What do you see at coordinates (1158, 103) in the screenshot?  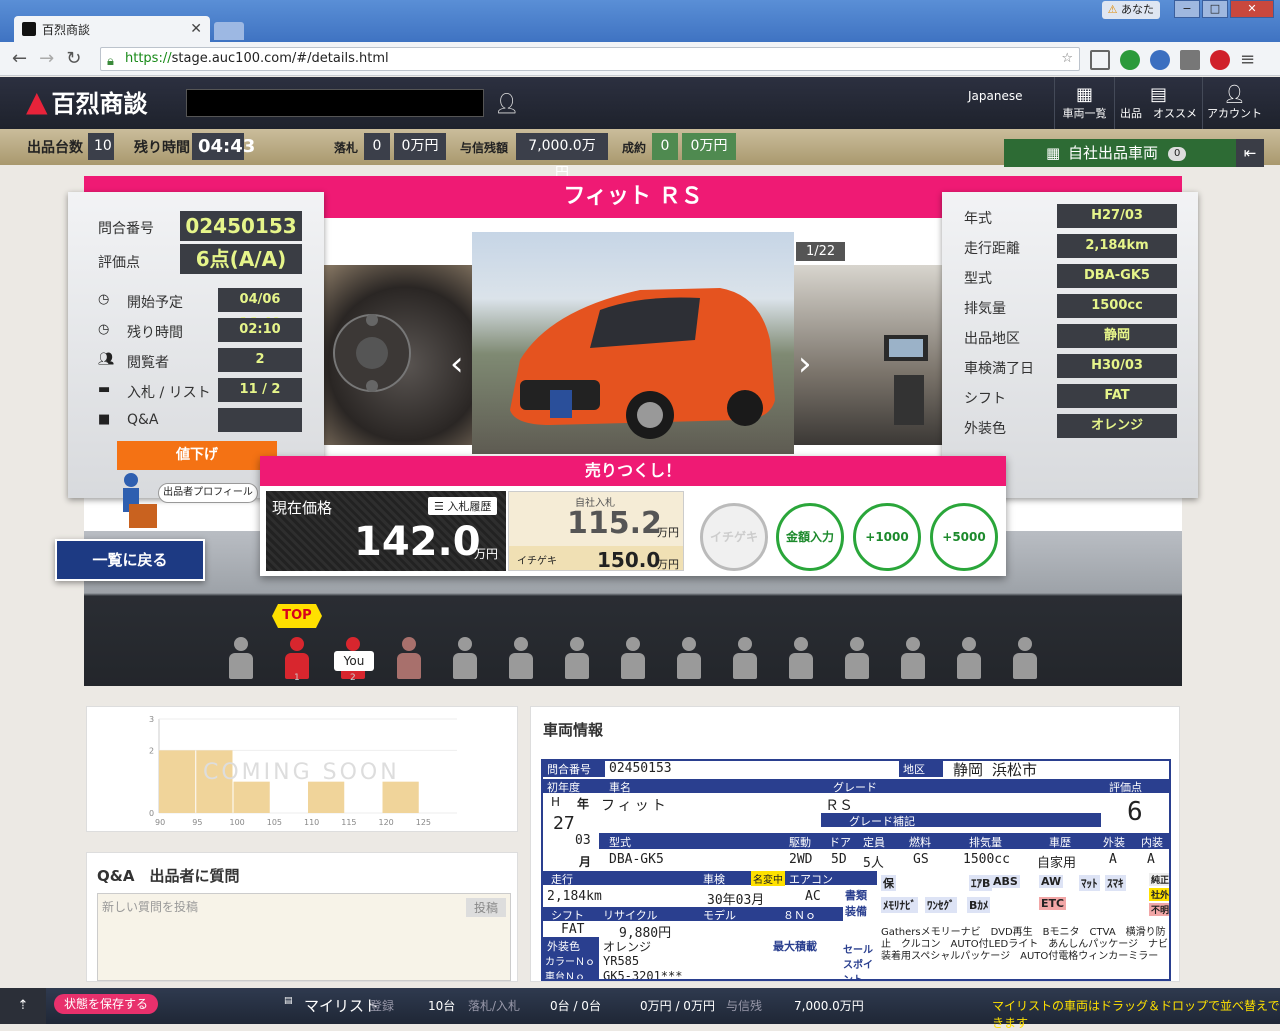 I see `nav-listing-recommend: ▤ 出品 オススメ` at bounding box center [1158, 103].